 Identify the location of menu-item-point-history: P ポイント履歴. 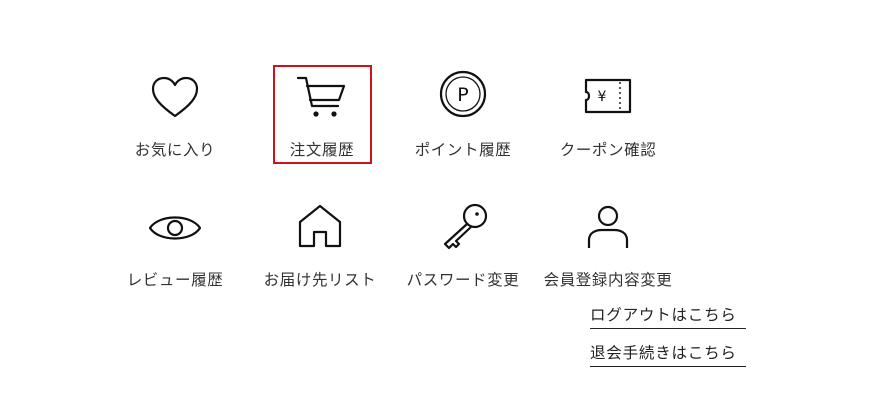
(463, 120).